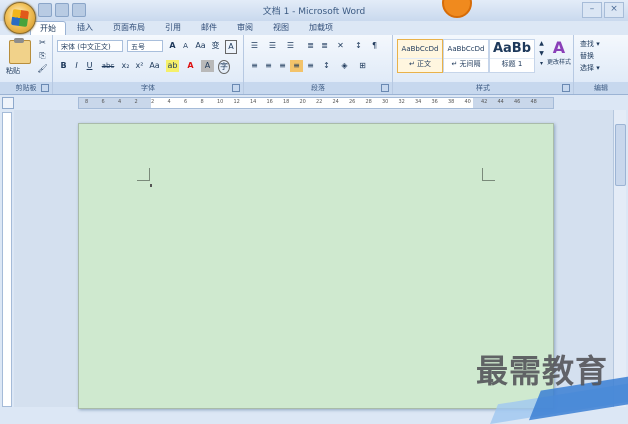 The image size is (628, 424). I want to click on subscript-button: x₂, so click(125, 66).